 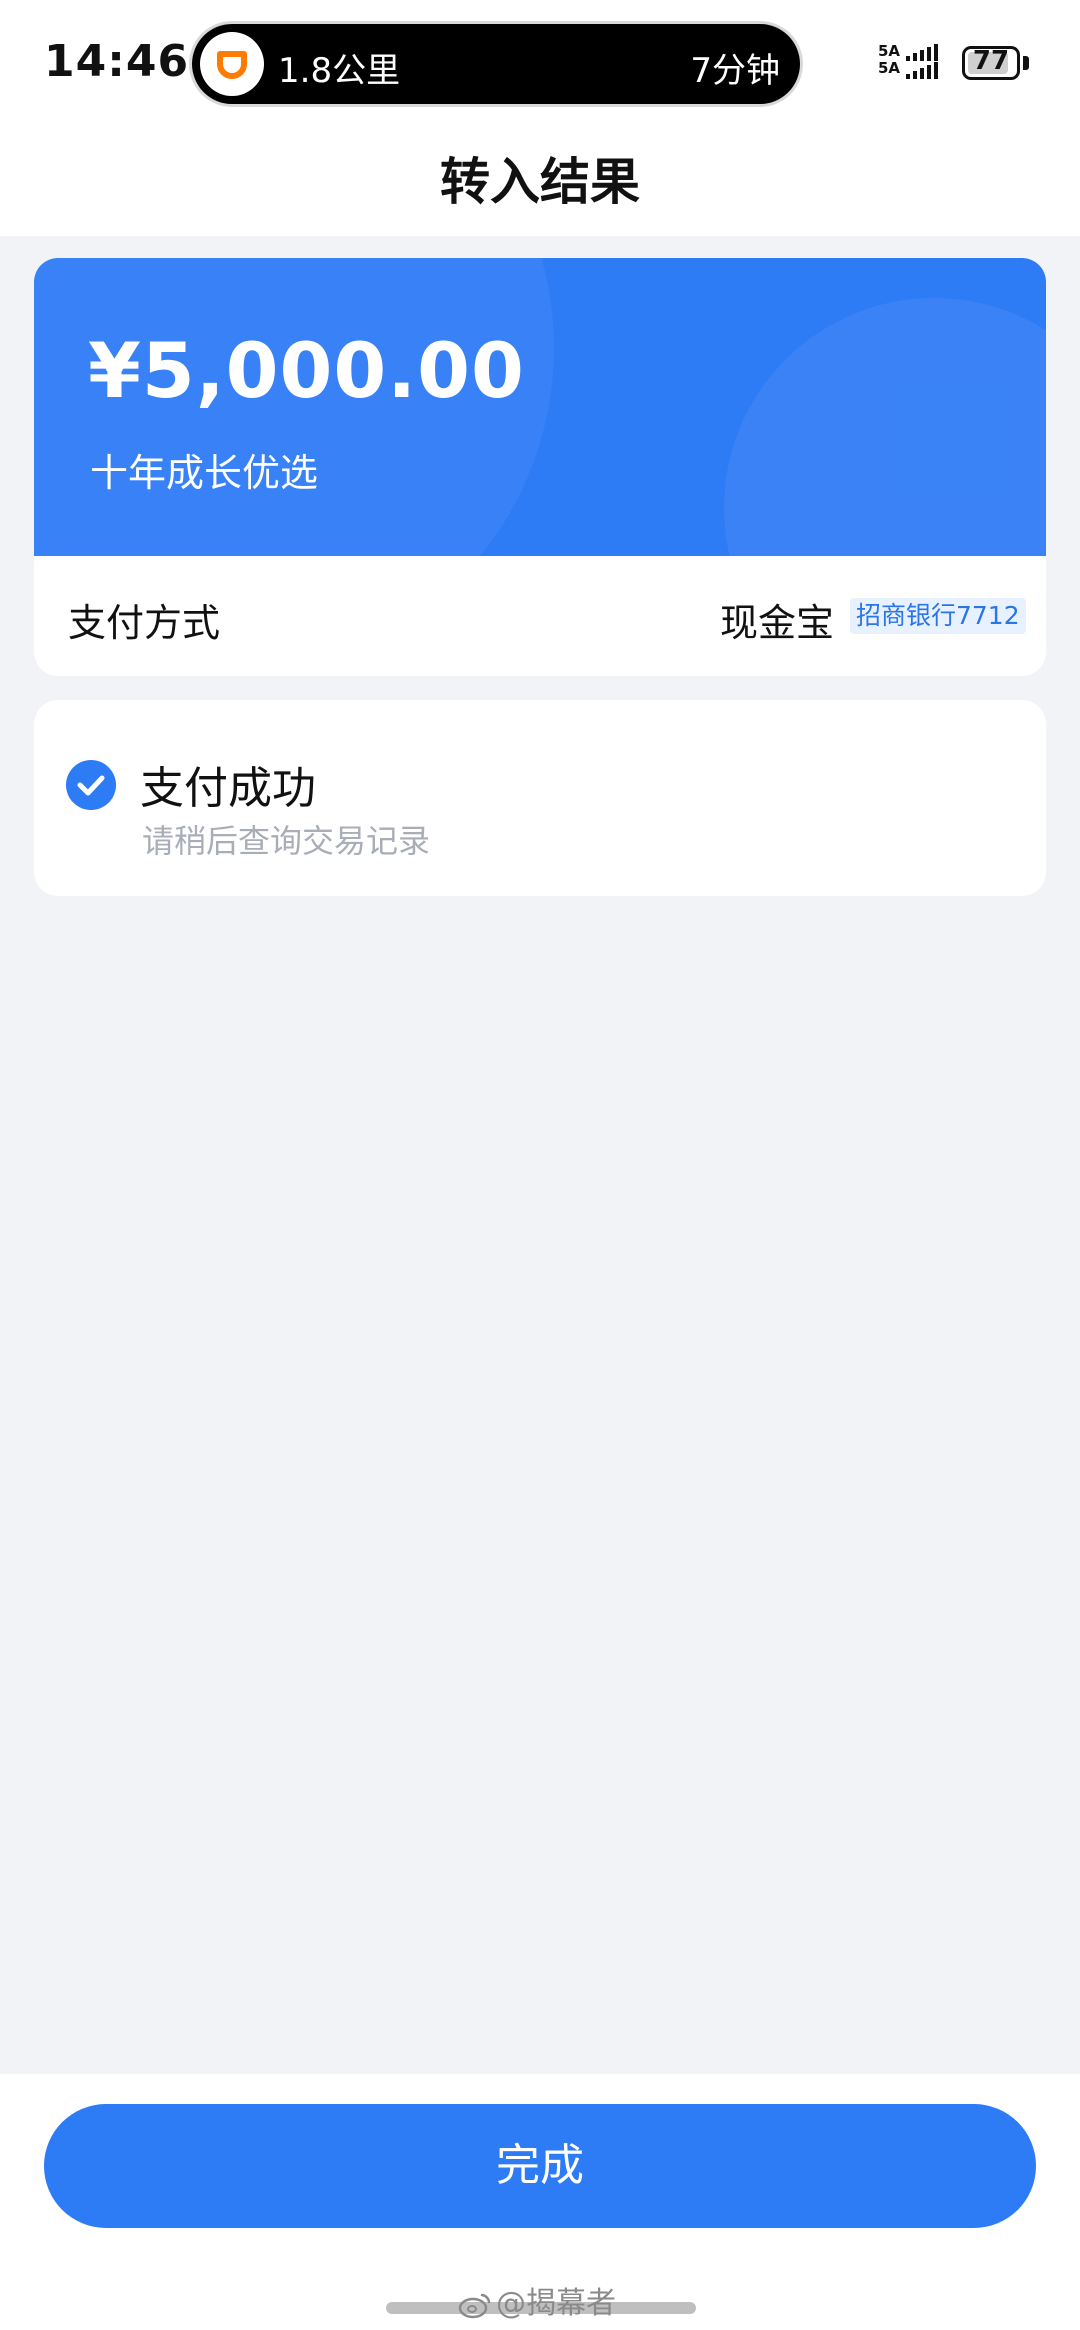 What do you see at coordinates (540, 616) in the screenshot?
I see `payment-method-row: 支付方式 现金宝 招商银行7712` at bounding box center [540, 616].